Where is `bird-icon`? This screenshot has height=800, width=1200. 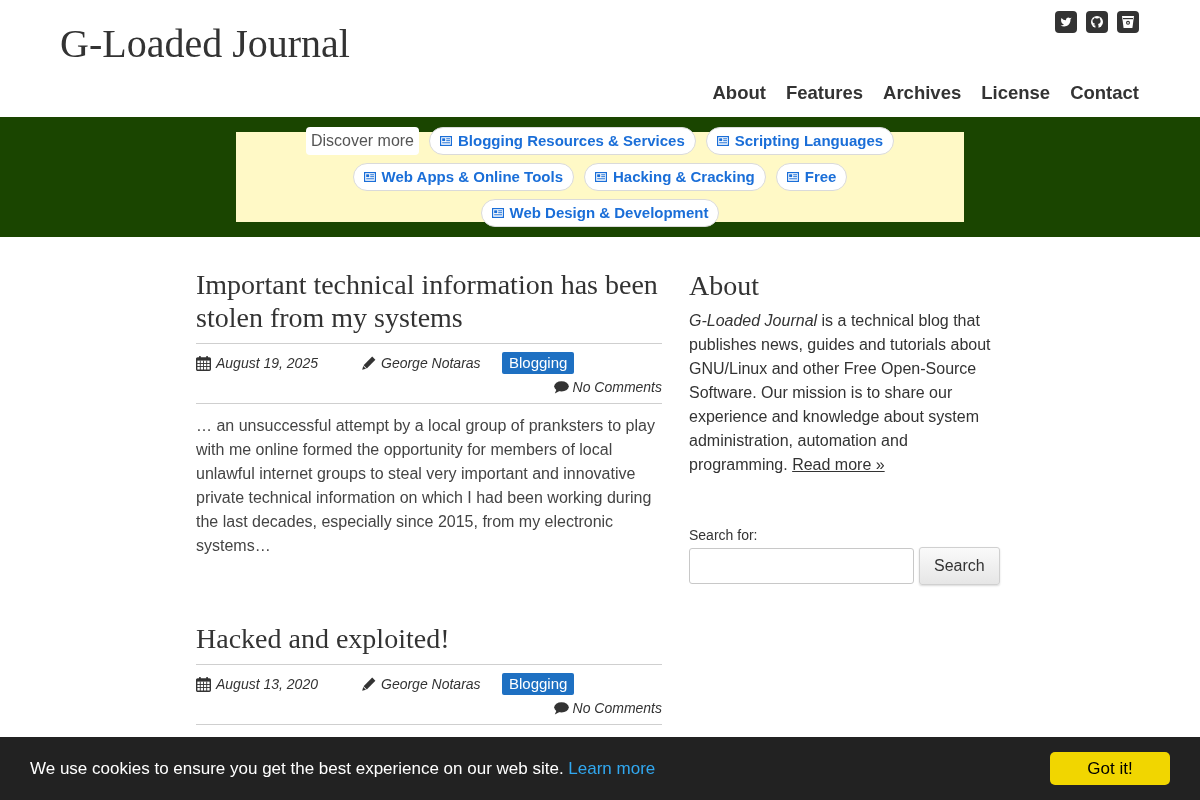
bird-icon is located at coordinates (1066, 22).